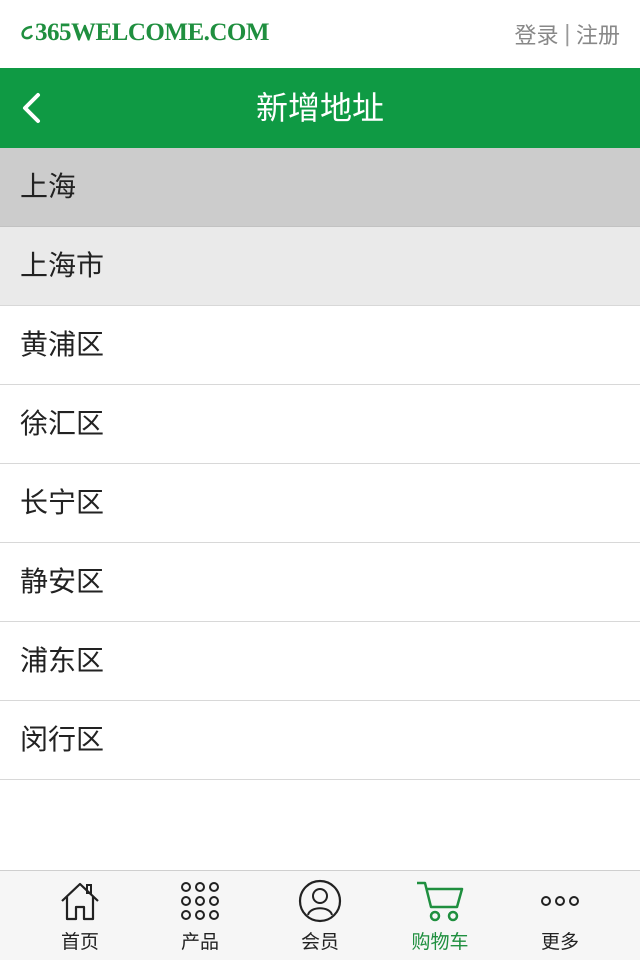 This screenshot has width=640, height=961. Describe the element at coordinates (537, 34) in the screenshot. I see `login-link: 登录` at that location.